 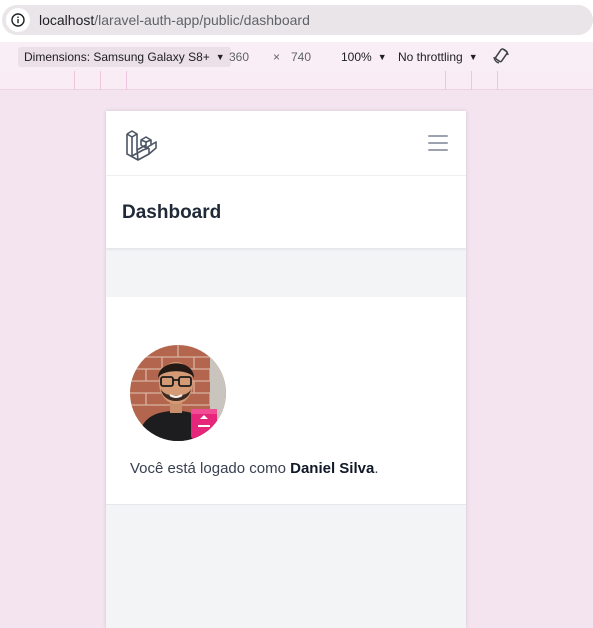 I want to click on width-input: 360, so click(x=239, y=57).